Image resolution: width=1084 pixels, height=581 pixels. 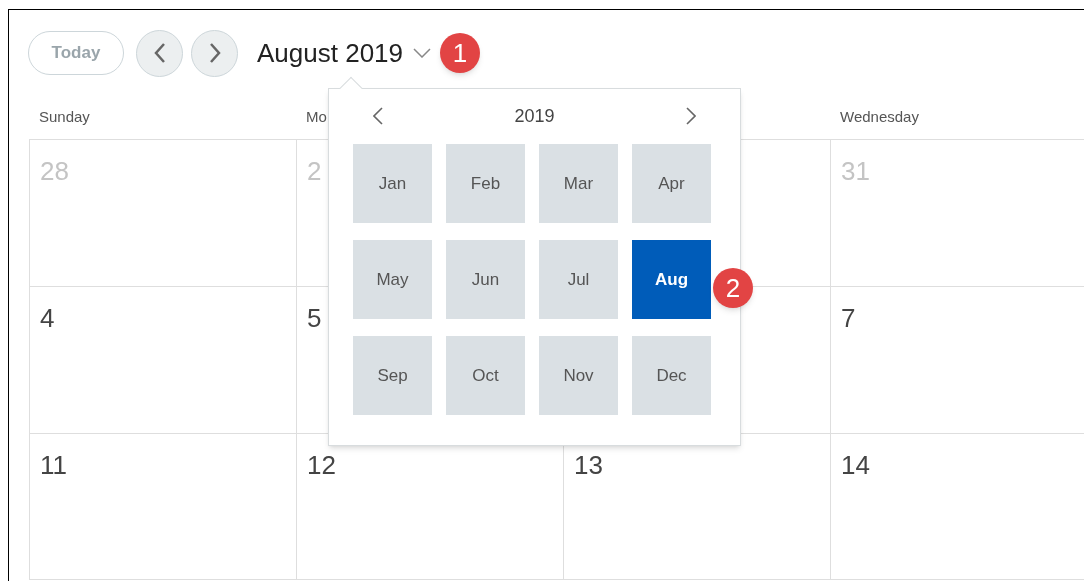 What do you see at coordinates (578, 279) in the screenshot?
I see `month-tile: Jul` at bounding box center [578, 279].